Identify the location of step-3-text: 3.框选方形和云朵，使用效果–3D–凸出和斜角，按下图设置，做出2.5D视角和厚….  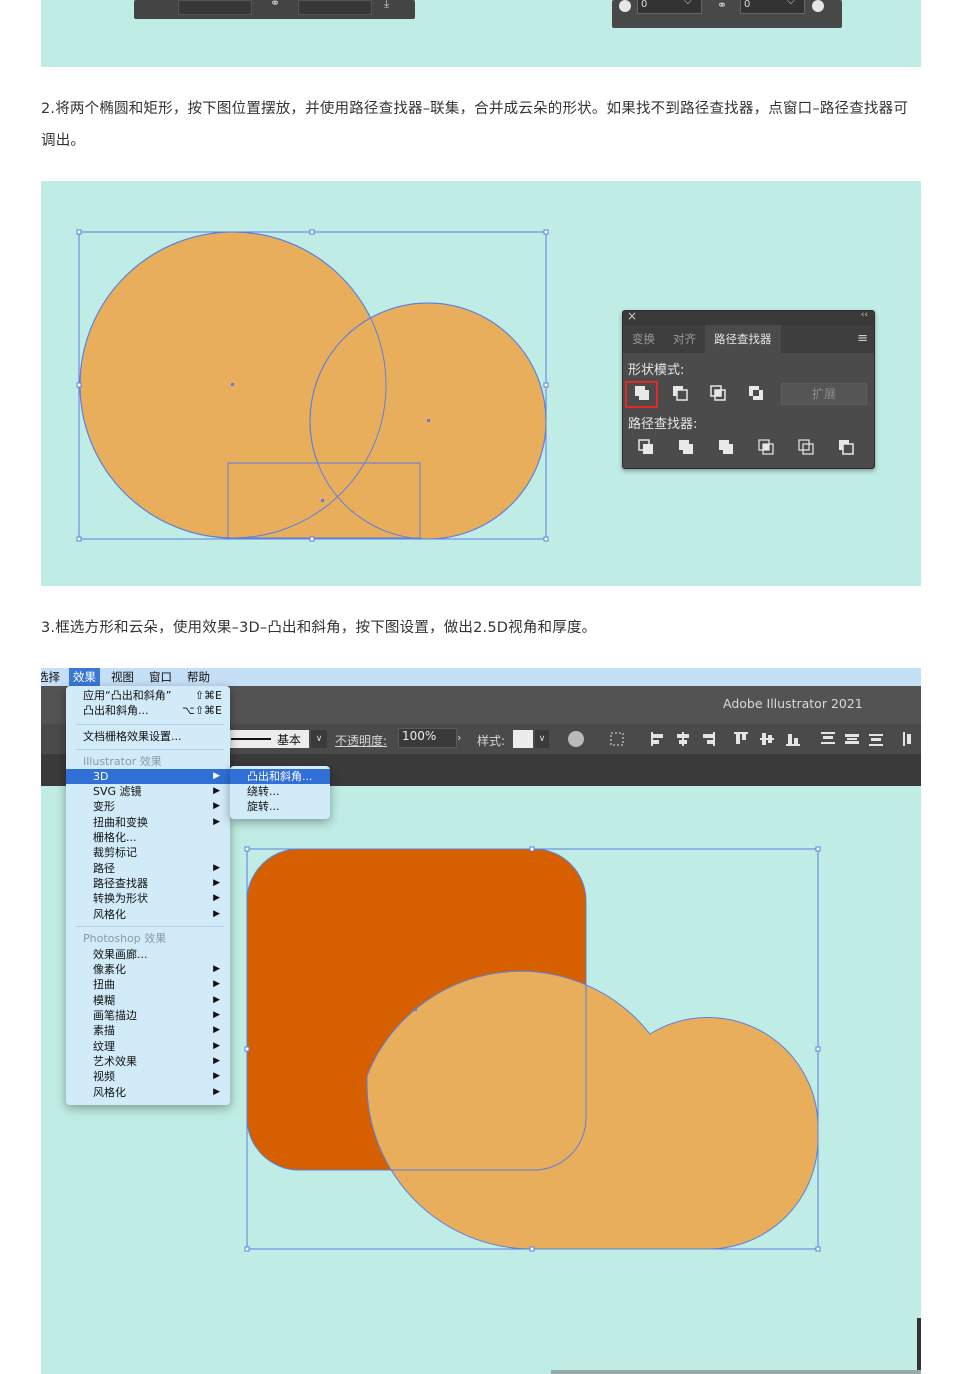
(319, 628).